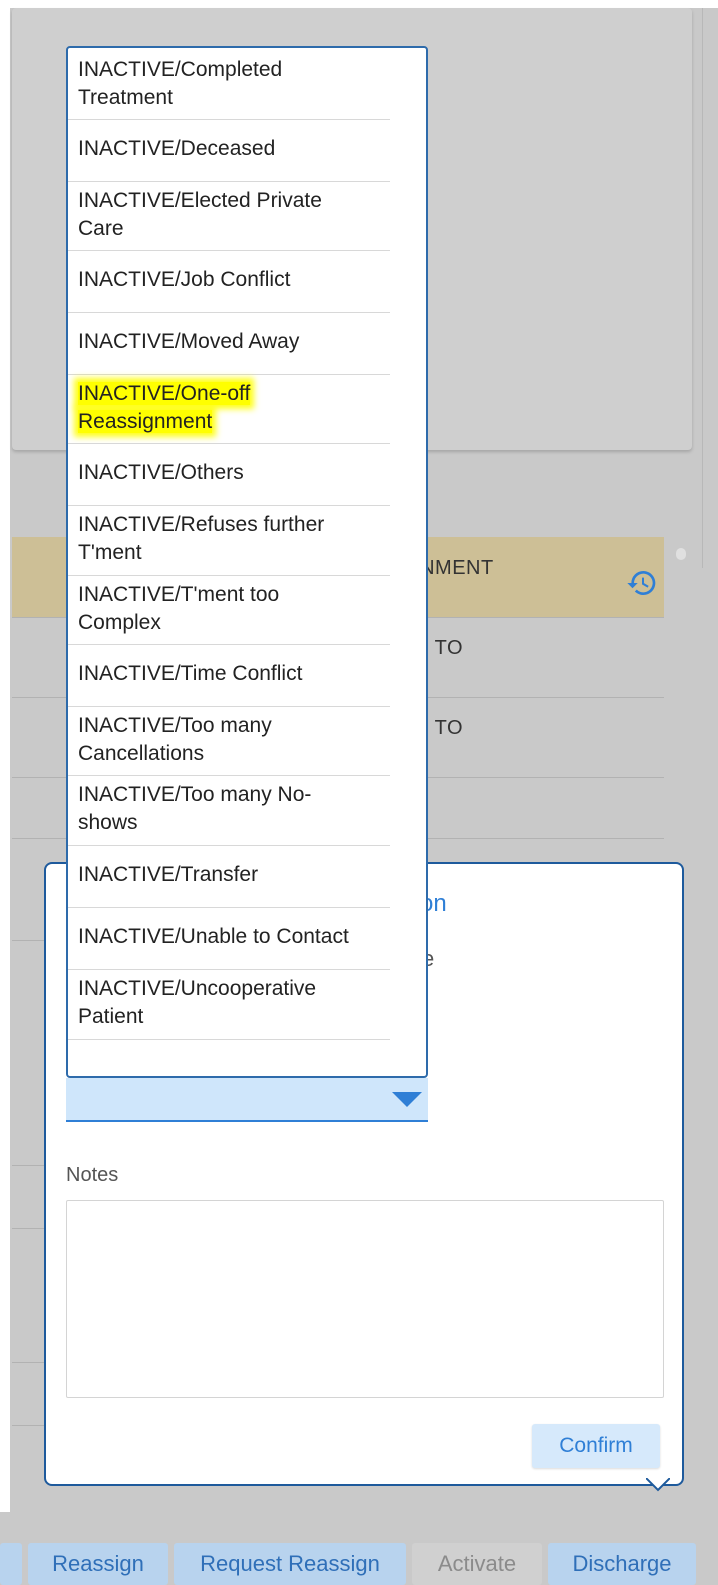 The width and height of the screenshot is (718, 1585). I want to click on dropdown-option: INACTIVE/T'ment too Complex, so click(229, 616).